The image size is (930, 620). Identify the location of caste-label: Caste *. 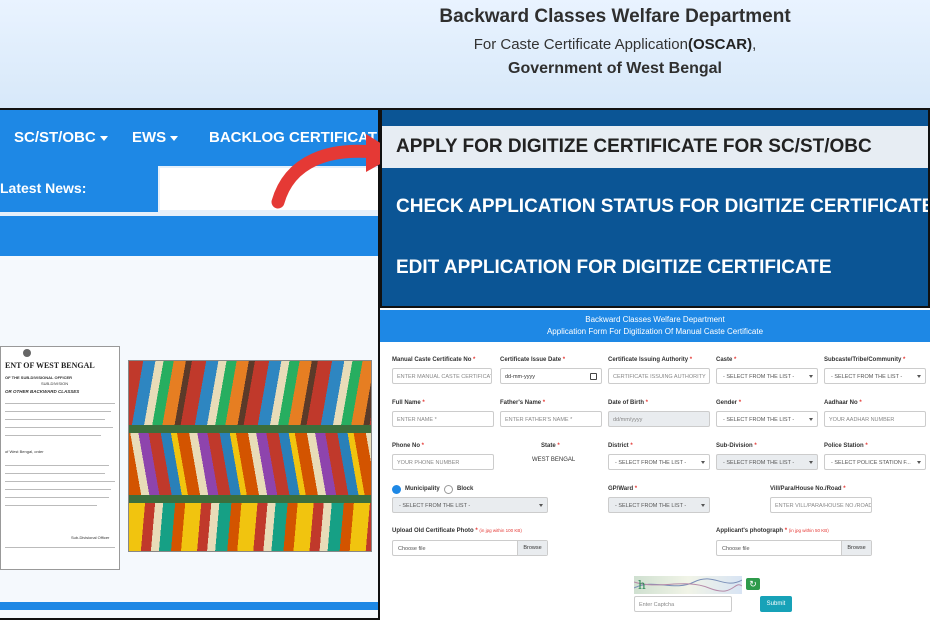
(726, 360).